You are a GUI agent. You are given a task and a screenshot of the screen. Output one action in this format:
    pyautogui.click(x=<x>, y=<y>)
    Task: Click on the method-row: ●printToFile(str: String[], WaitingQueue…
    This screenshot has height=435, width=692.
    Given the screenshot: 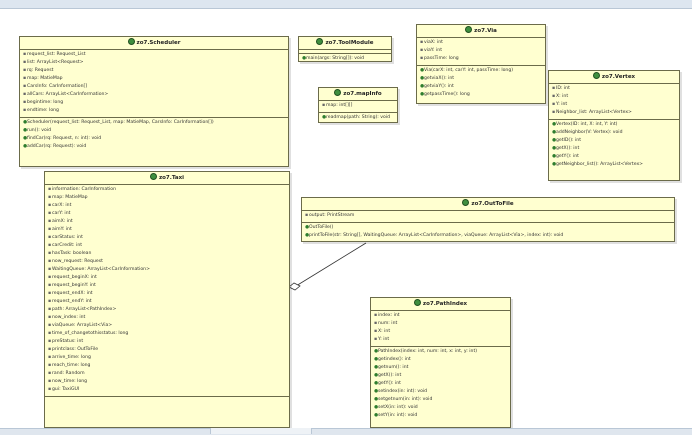 What is the action you would take?
    pyautogui.click(x=488, y=236)
    